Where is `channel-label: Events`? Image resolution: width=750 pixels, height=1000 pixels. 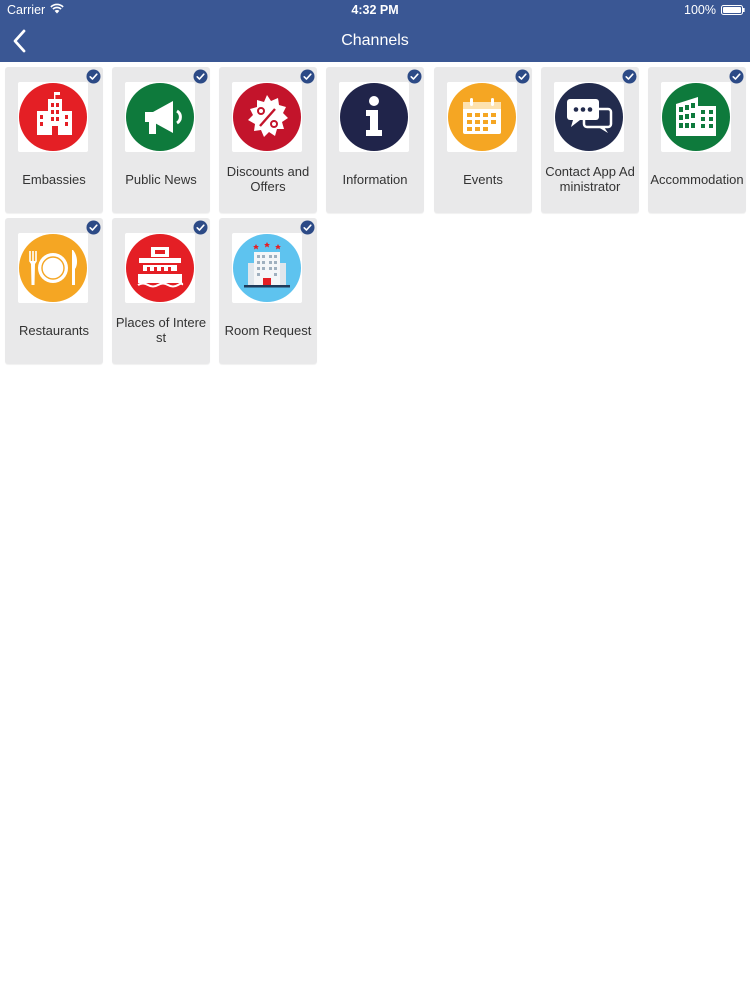 channel-label: Events is located at coordinates (483, 179).